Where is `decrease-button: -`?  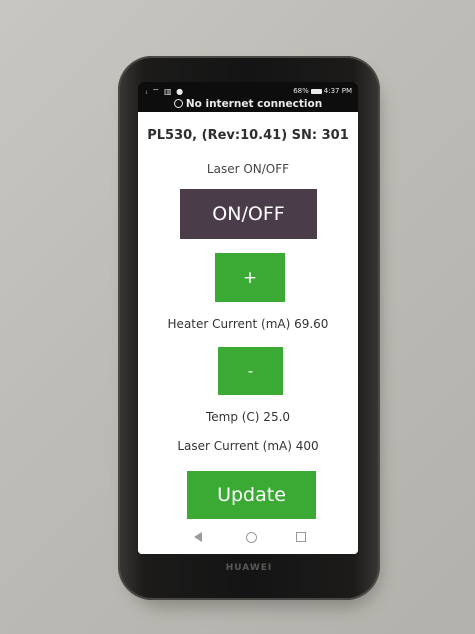 decrease-button: - is located at coordinates (250, 371).